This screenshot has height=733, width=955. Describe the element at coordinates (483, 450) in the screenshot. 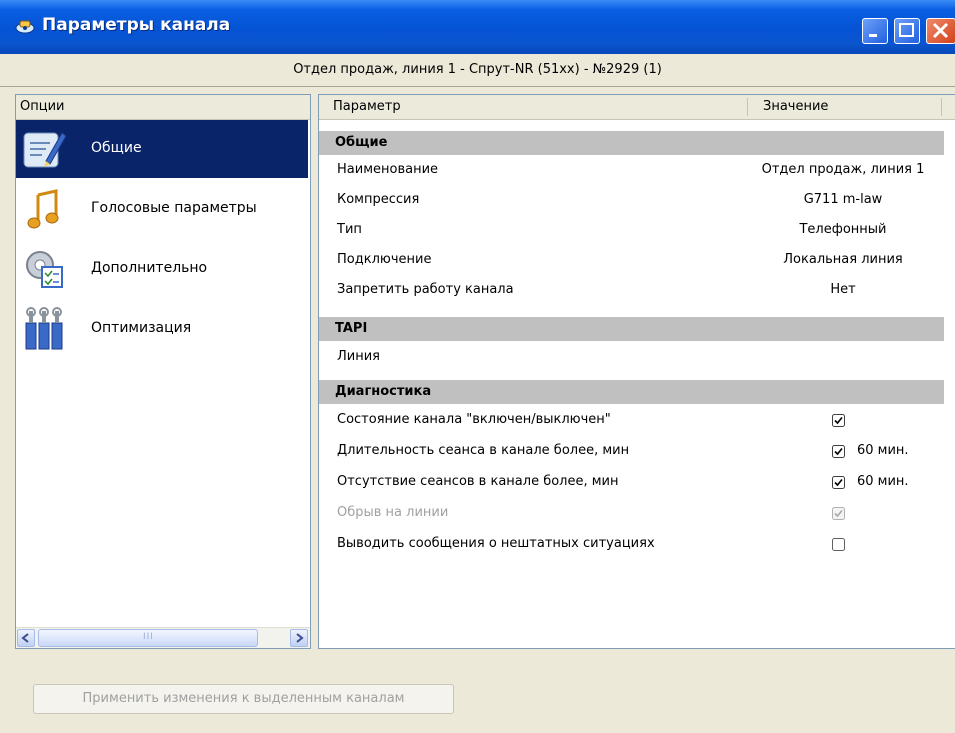

I see `param-name: Длительность сеанса в канале более, мин` at that location.